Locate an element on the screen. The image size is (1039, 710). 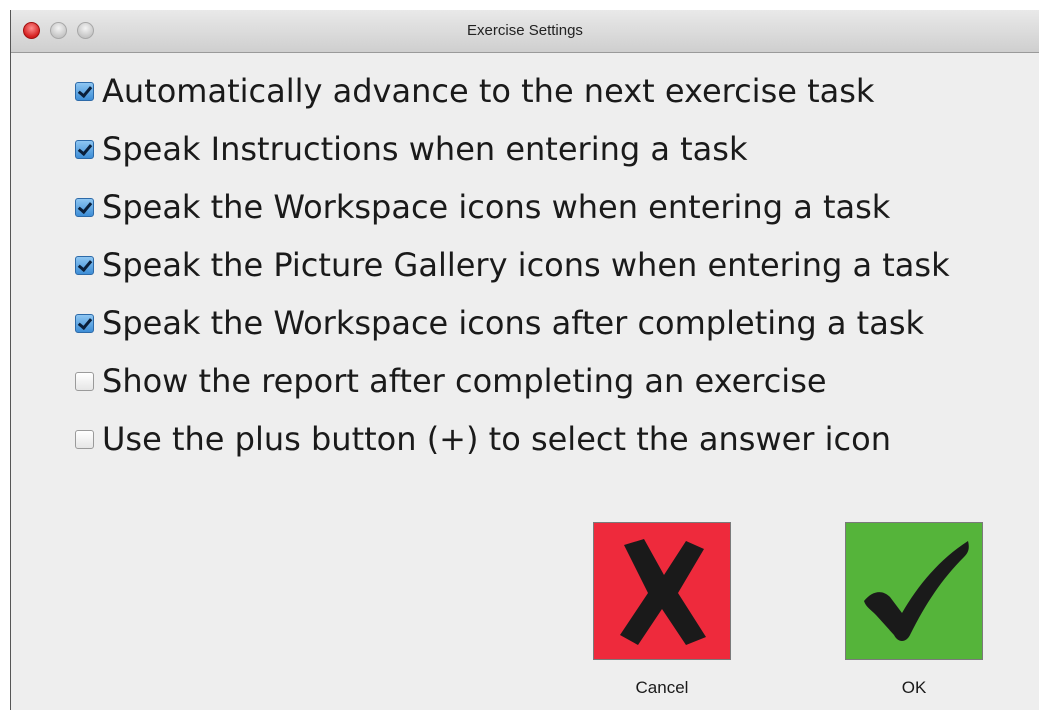
window-title: Exercise Settings is located at coordinates (525, 30).